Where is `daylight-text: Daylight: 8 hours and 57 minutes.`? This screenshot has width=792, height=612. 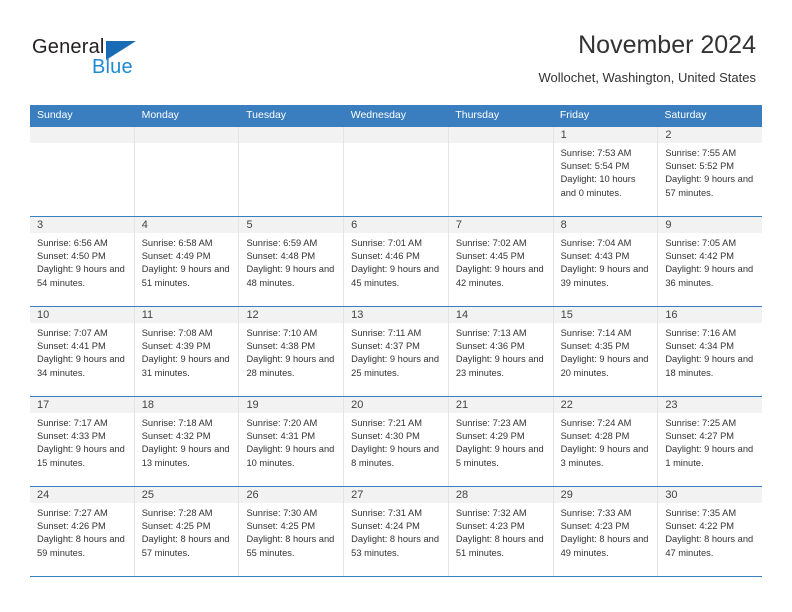 daylight-text: Daylight: 8 hours and 57 minutes. is located at coordinates (185, 546).